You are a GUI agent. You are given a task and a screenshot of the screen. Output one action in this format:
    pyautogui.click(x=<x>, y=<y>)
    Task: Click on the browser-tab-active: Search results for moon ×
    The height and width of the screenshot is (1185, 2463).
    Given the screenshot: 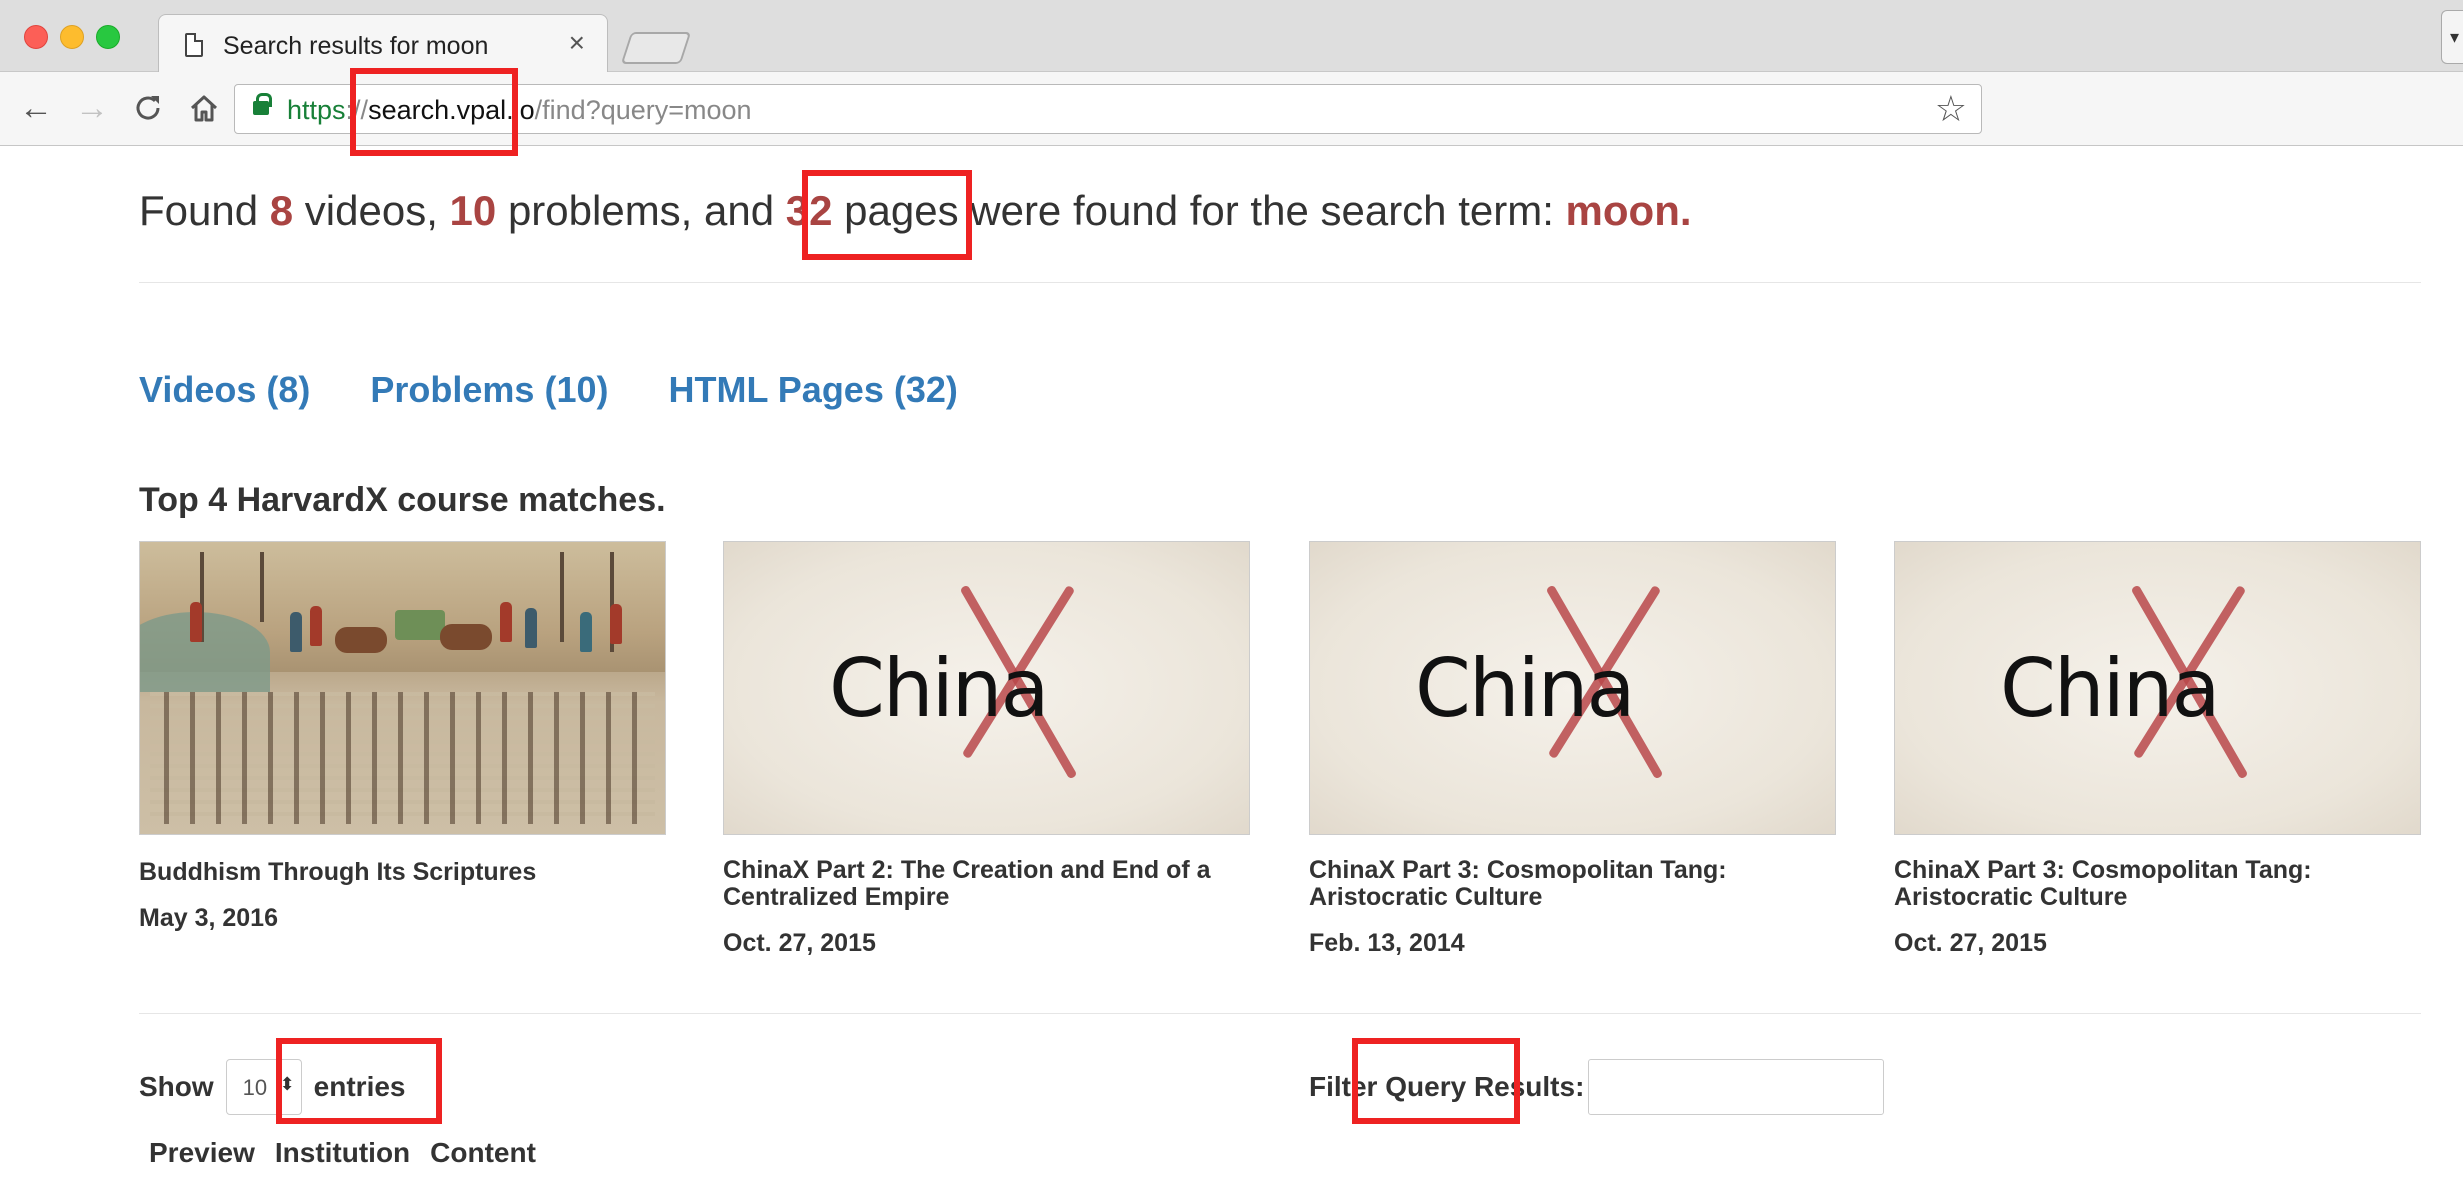 What is the action you would take?
    pyautogui.click(x=383, y=43)
    